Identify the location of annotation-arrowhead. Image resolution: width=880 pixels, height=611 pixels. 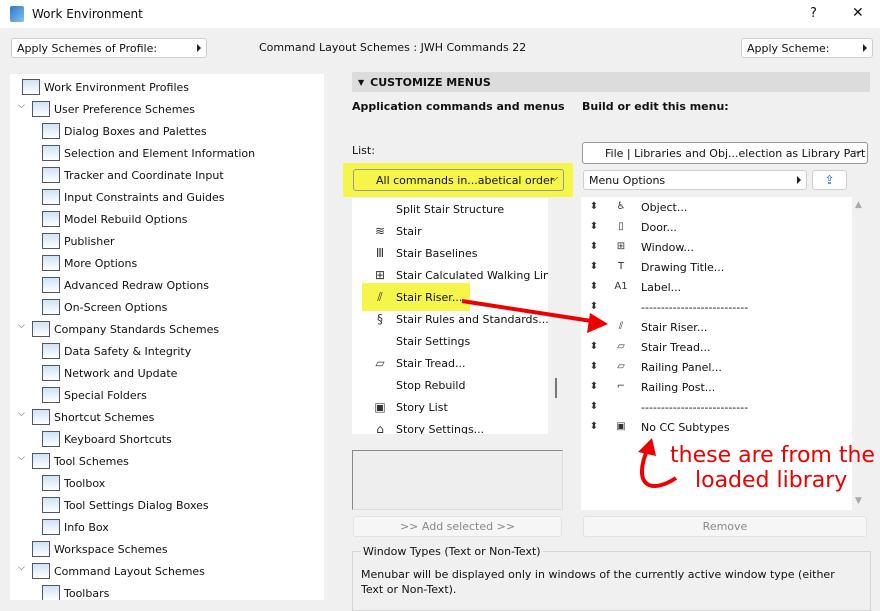
(597, 323).